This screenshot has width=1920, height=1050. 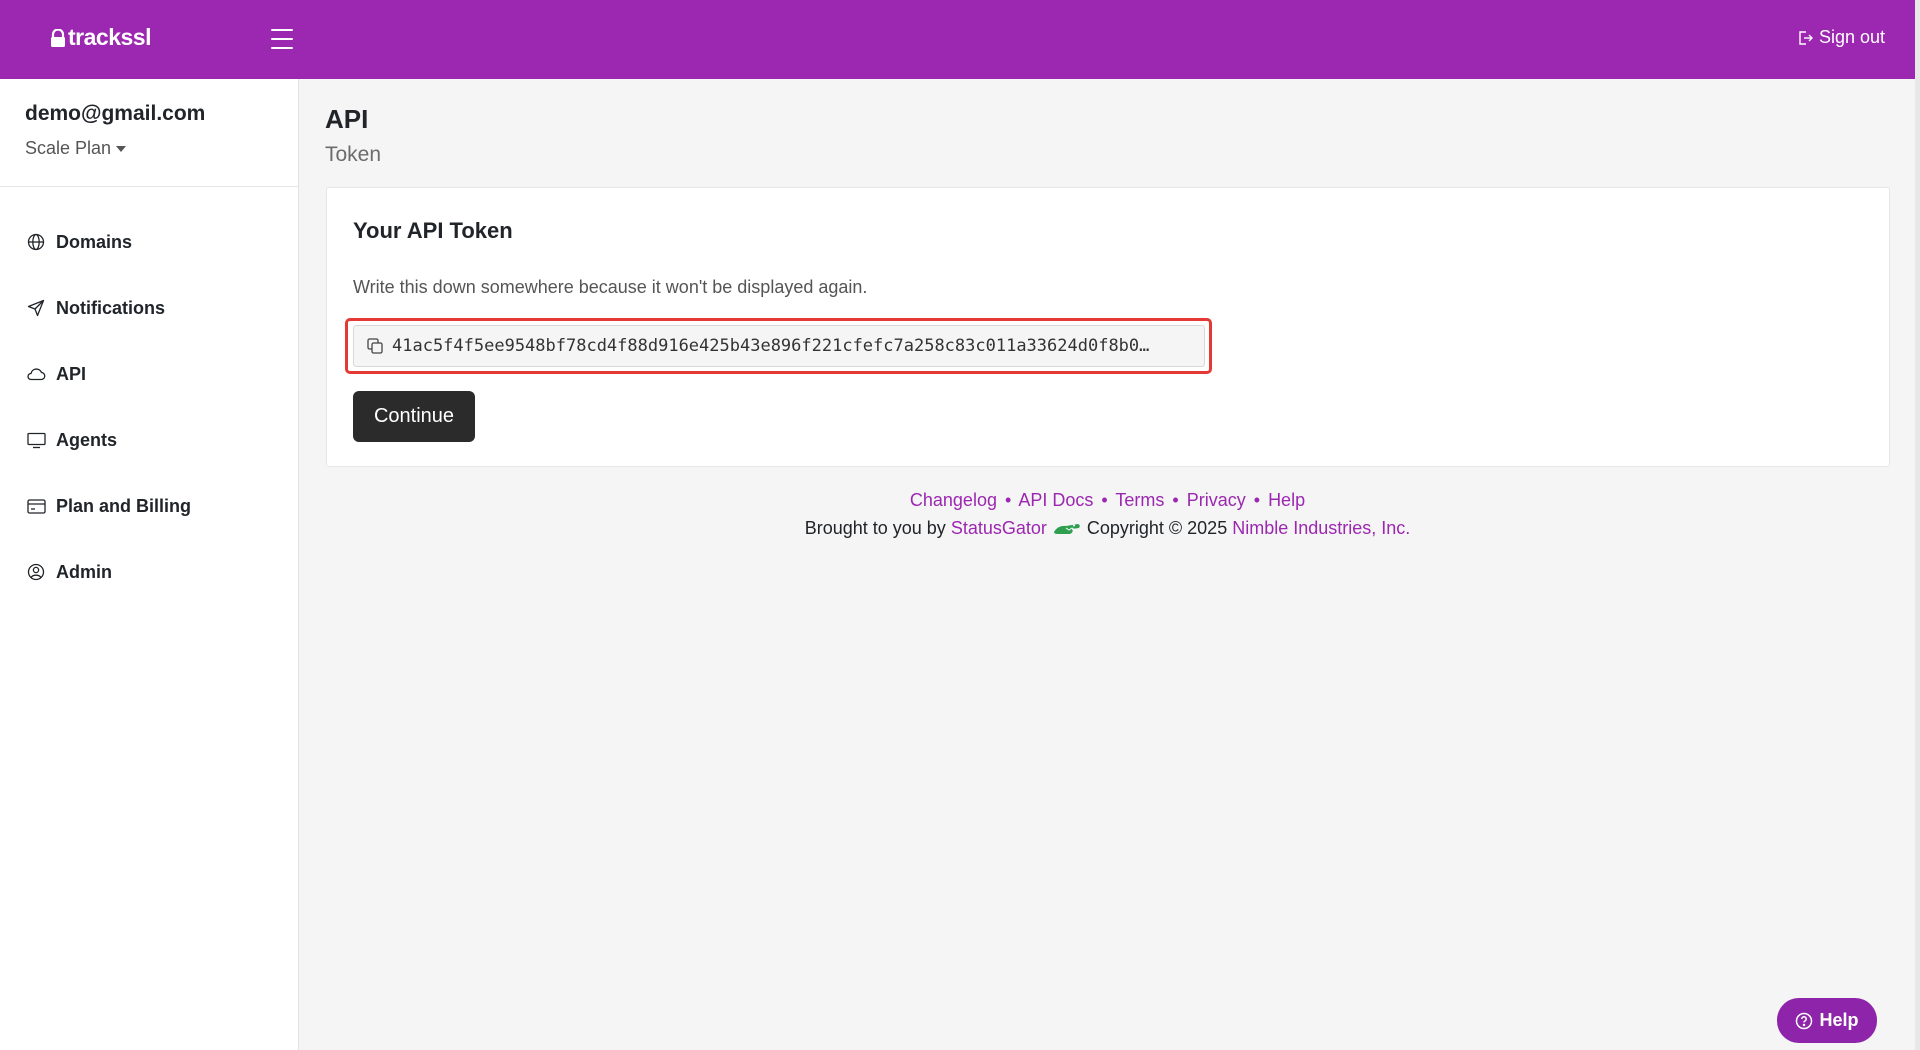 What do you see at coordinates (84, 571) in the screenshot?
I see `sidebar-item-label: Admin` at bounding box center [84, 571].